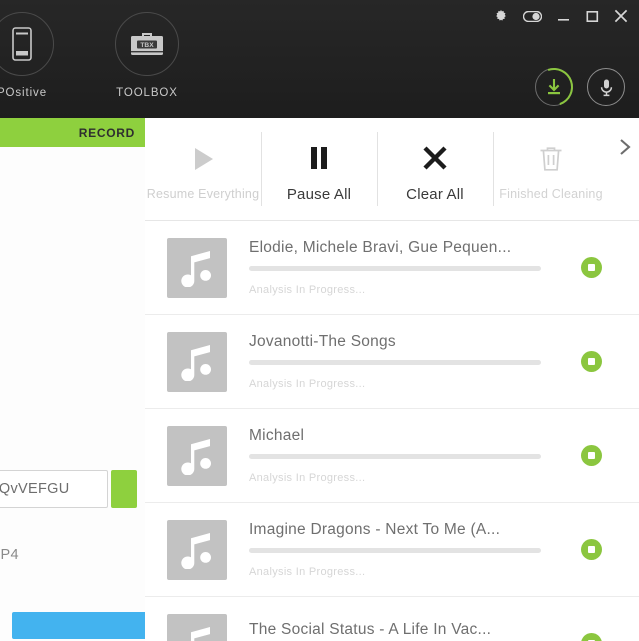 The height and width of the screenshot is (641, 639). I want to click on pause-all-button: Pause All, so click(319, 169).